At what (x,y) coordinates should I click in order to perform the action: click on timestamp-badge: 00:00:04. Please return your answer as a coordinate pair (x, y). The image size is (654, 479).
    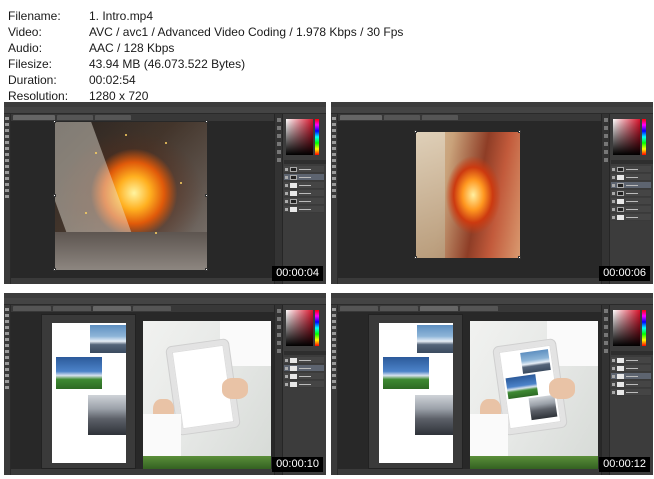
    Looking at the image, I should click on (297, 273).